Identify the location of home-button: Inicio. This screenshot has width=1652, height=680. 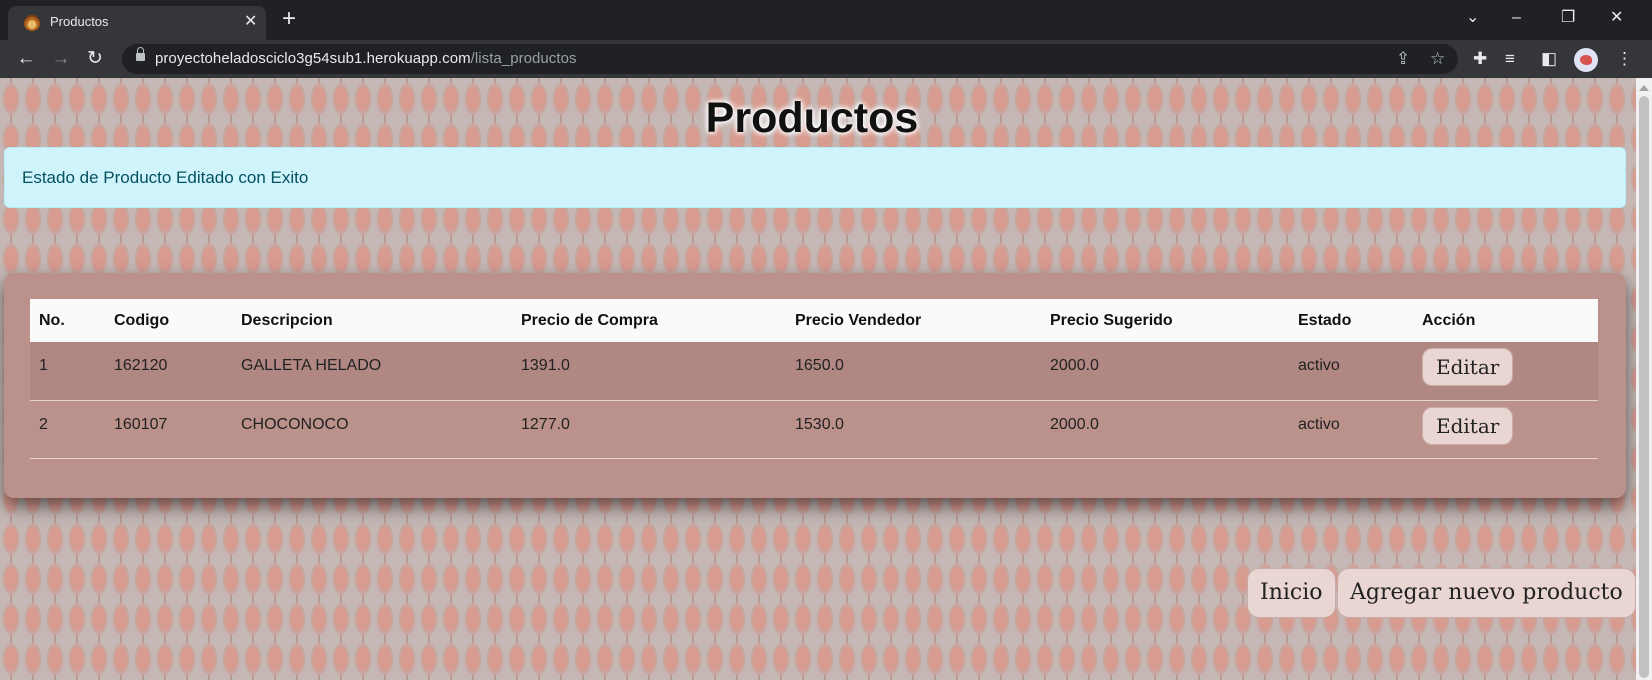
(1291, 593).